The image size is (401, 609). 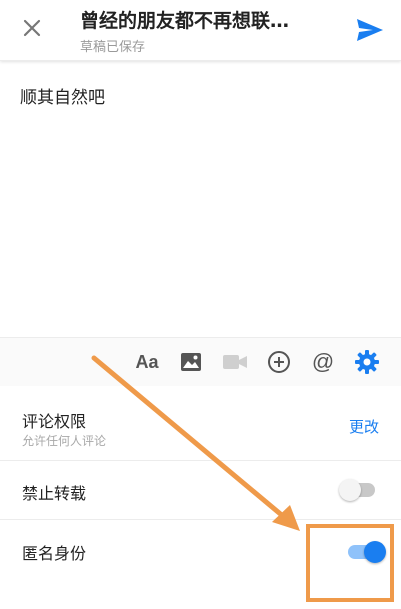 I want to click on at-icon: @, so click(x=323, y=361).